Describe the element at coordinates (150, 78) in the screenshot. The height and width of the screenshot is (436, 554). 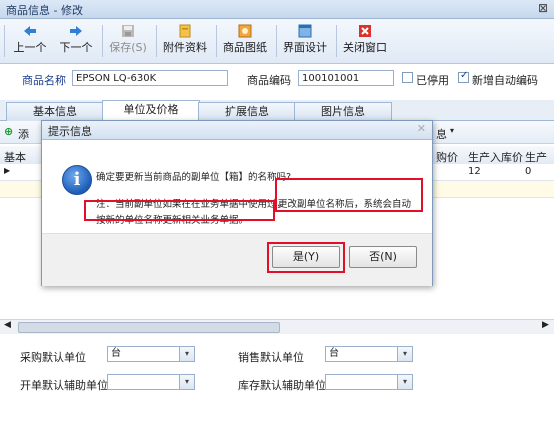
I see `product-name-field: EPSON LQ-630K` at that location.